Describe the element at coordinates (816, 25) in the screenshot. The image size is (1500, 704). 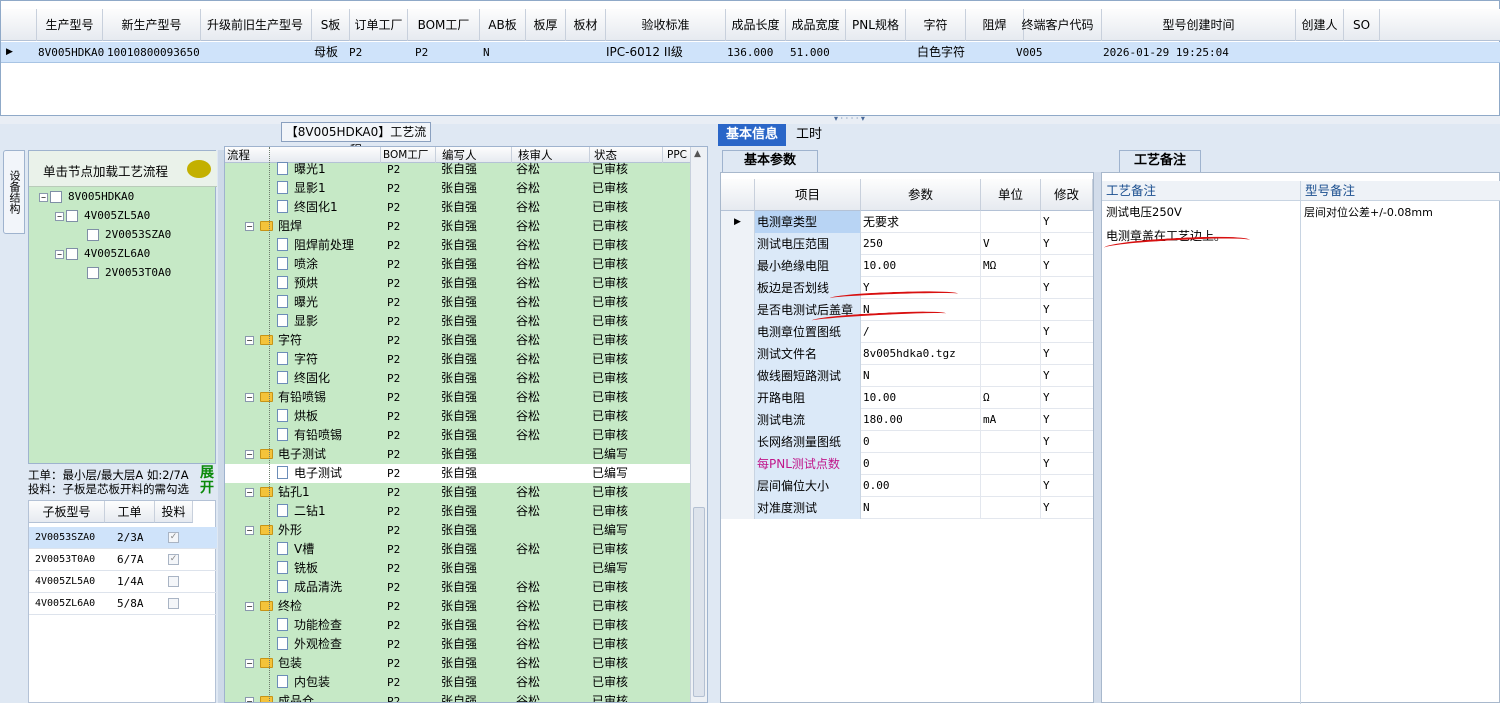
I see `grid-col-header: 成品宽度` at that location.